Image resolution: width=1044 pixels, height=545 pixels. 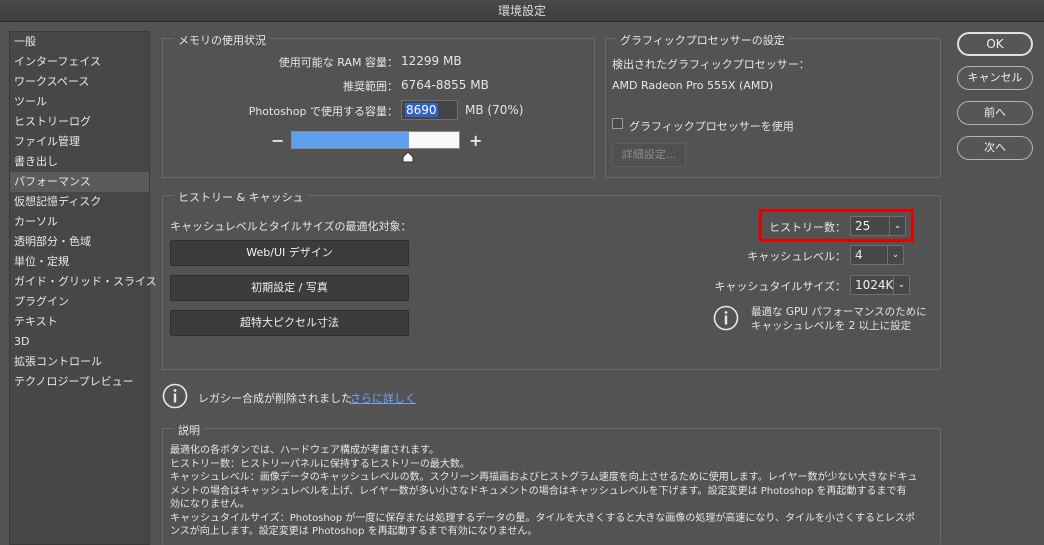 What do you see at coordinates (836, 225) in the screenshot?
I see `history-states-highlight` at bounding box center [836, 225].